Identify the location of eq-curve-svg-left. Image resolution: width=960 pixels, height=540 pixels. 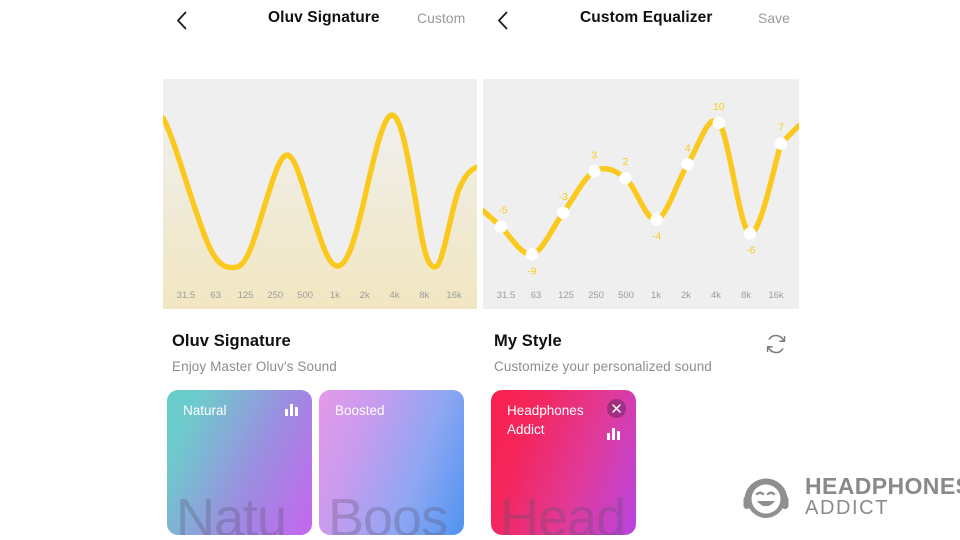
(320, 210).